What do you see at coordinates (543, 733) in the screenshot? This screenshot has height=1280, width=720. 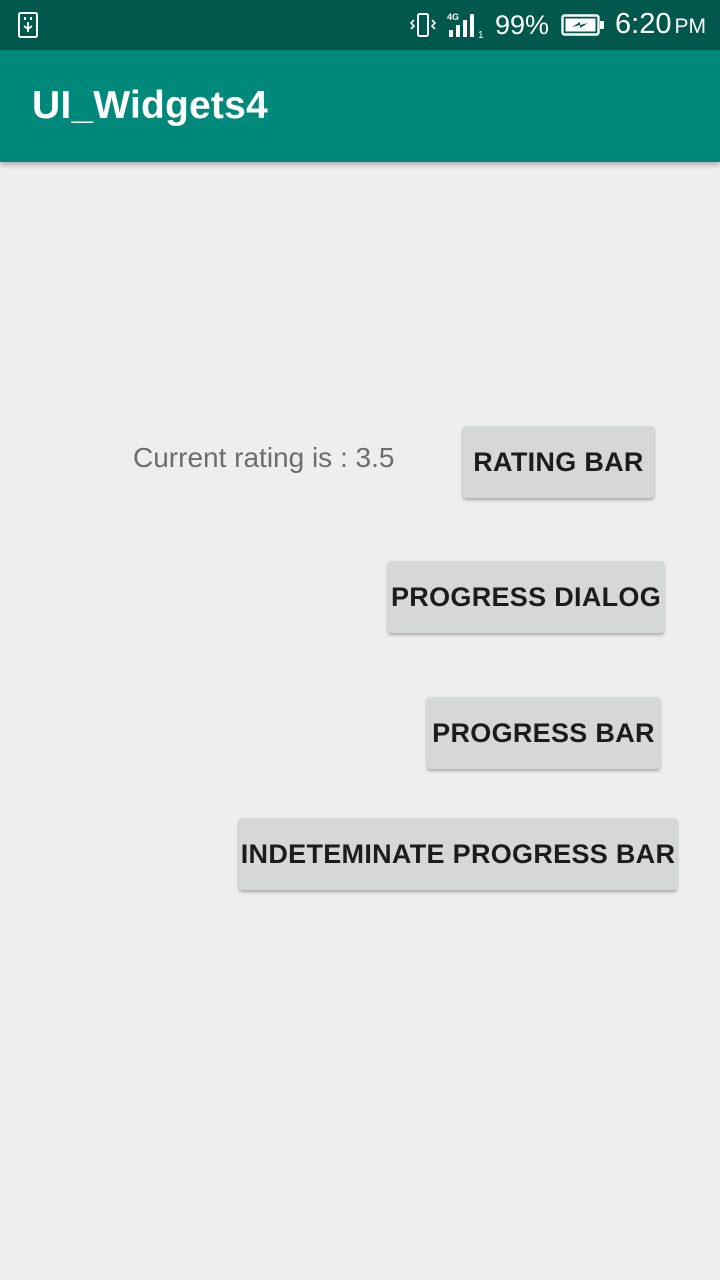 I see `progress-bar-button: PROGRESS BAR` at bounding box center [543, 733].